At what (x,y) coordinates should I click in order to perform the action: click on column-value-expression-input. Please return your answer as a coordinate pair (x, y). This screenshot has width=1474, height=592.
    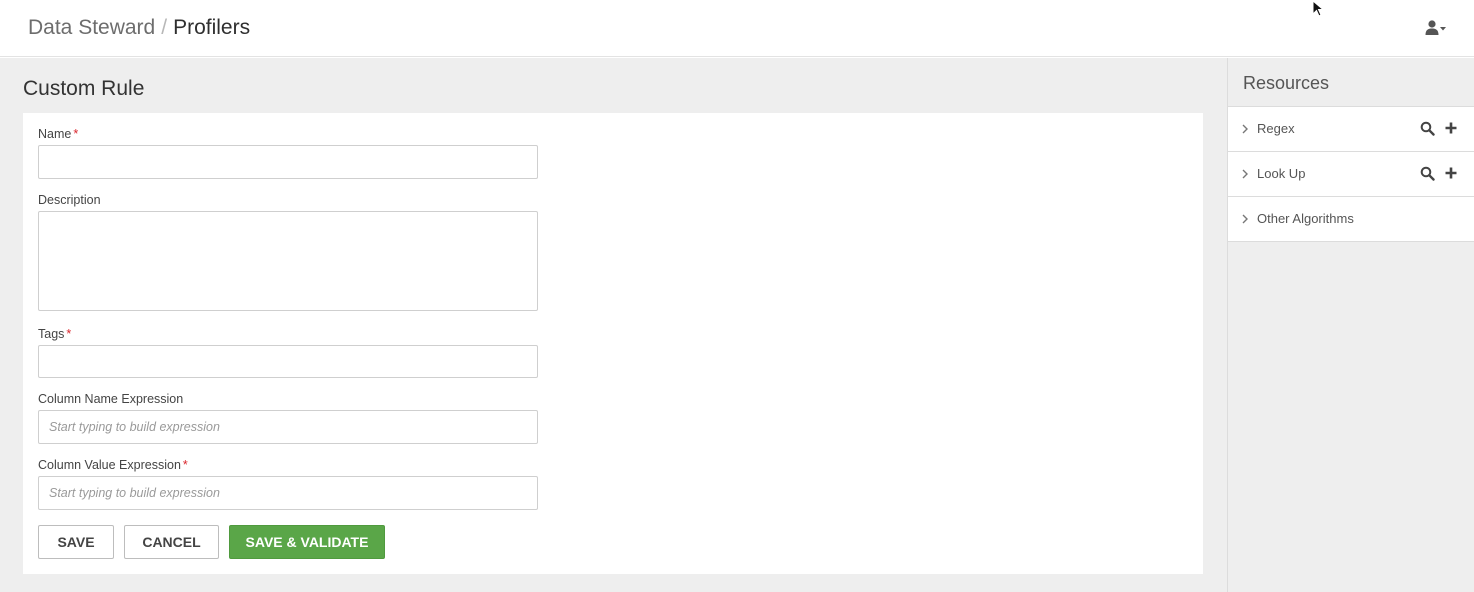
    Looking at the image, I should click on (288, 493).